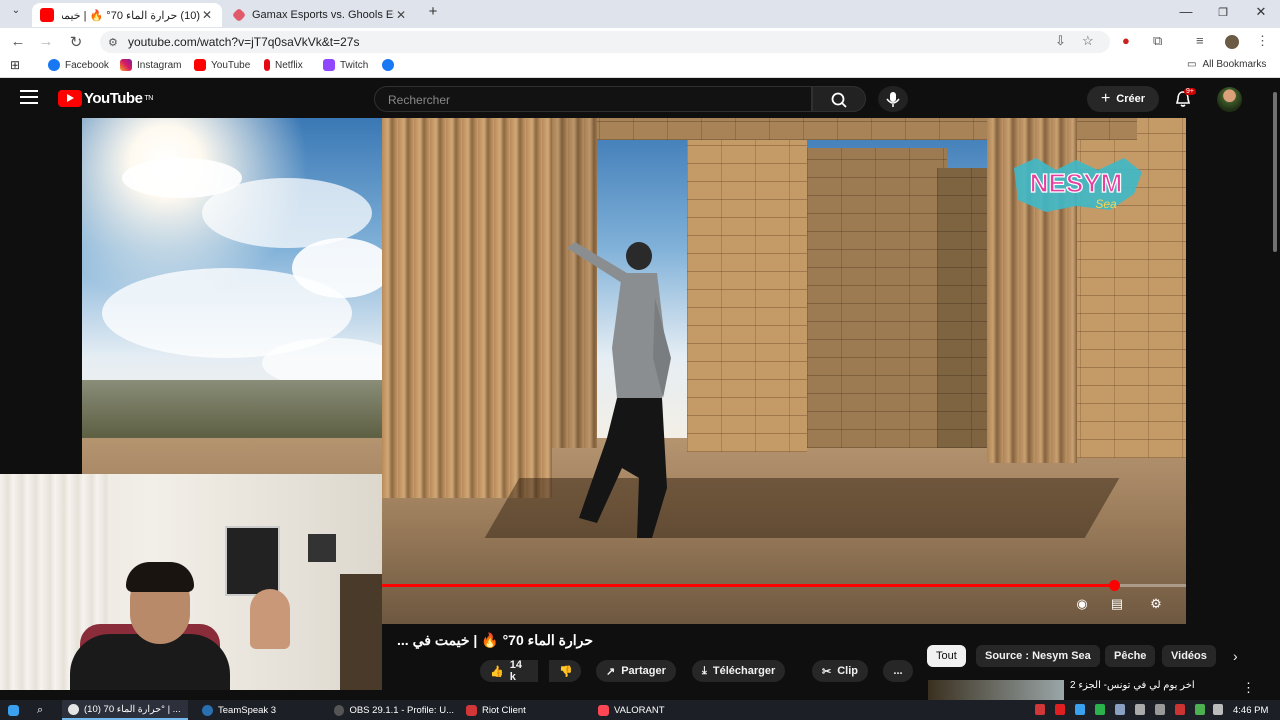 The height and width of the screenshot is (720, 1280). What do you see at coordinates (593, 99) in the screenshot?
I see `search-input: Rechercher` at bounding box center [593, 99].